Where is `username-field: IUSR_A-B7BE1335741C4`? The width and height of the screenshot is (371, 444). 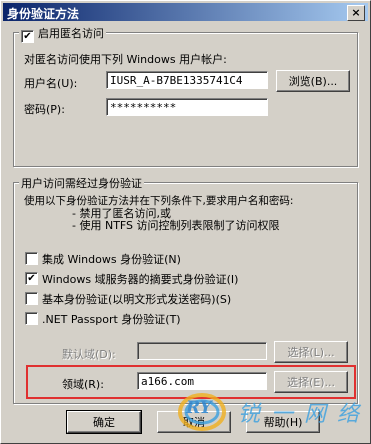
username-field: IUSR_A-B7BE1335741C4 is located at coordinates (187, 80).